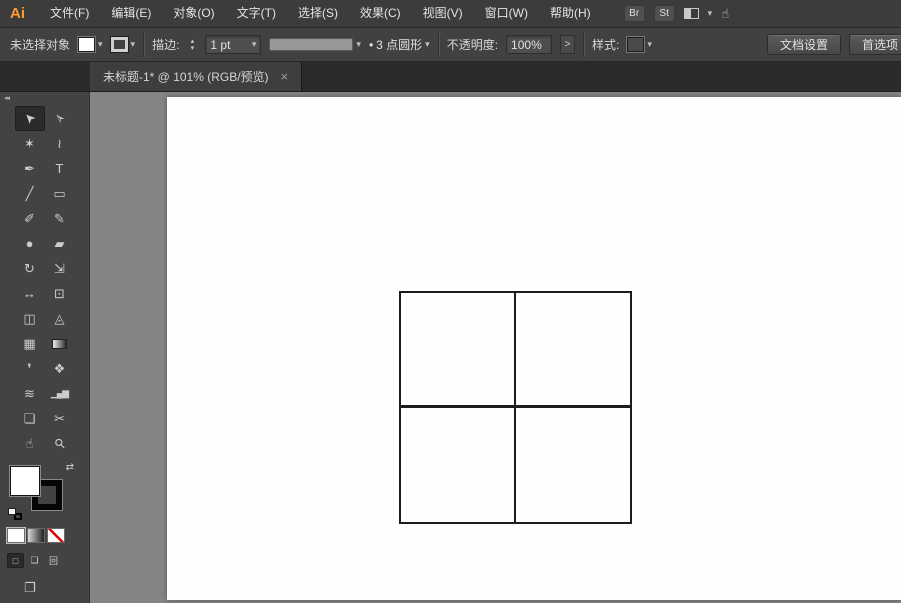 This screenshot has width=901, height=603. I want to click on document-tab: 未标题-1* @ 101% (RGB/预览) ×, so click(196, 76).